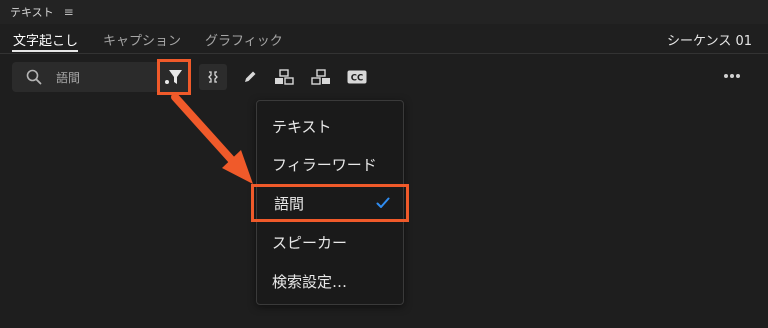  I want to click on search-icon, so click(34, 77).